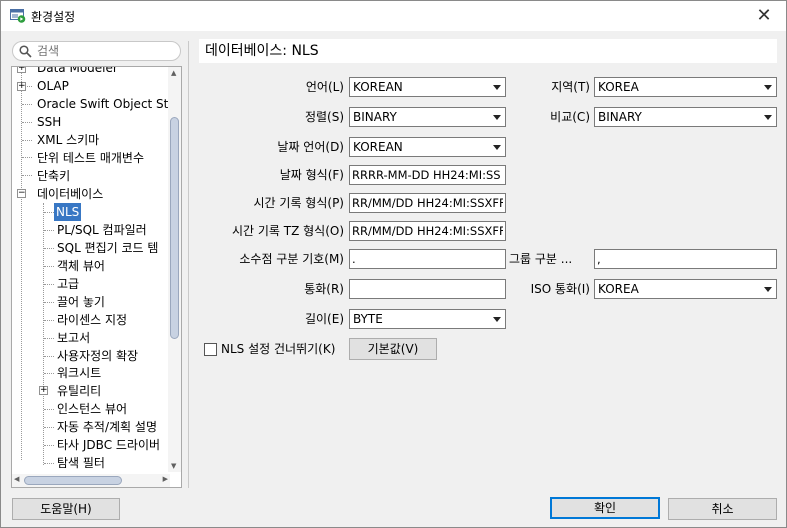  Describe the element at coordinates (291, 259) in the screenshot. I see `decimal-separator-label: 소수점 구분 기호(M)` at that location.